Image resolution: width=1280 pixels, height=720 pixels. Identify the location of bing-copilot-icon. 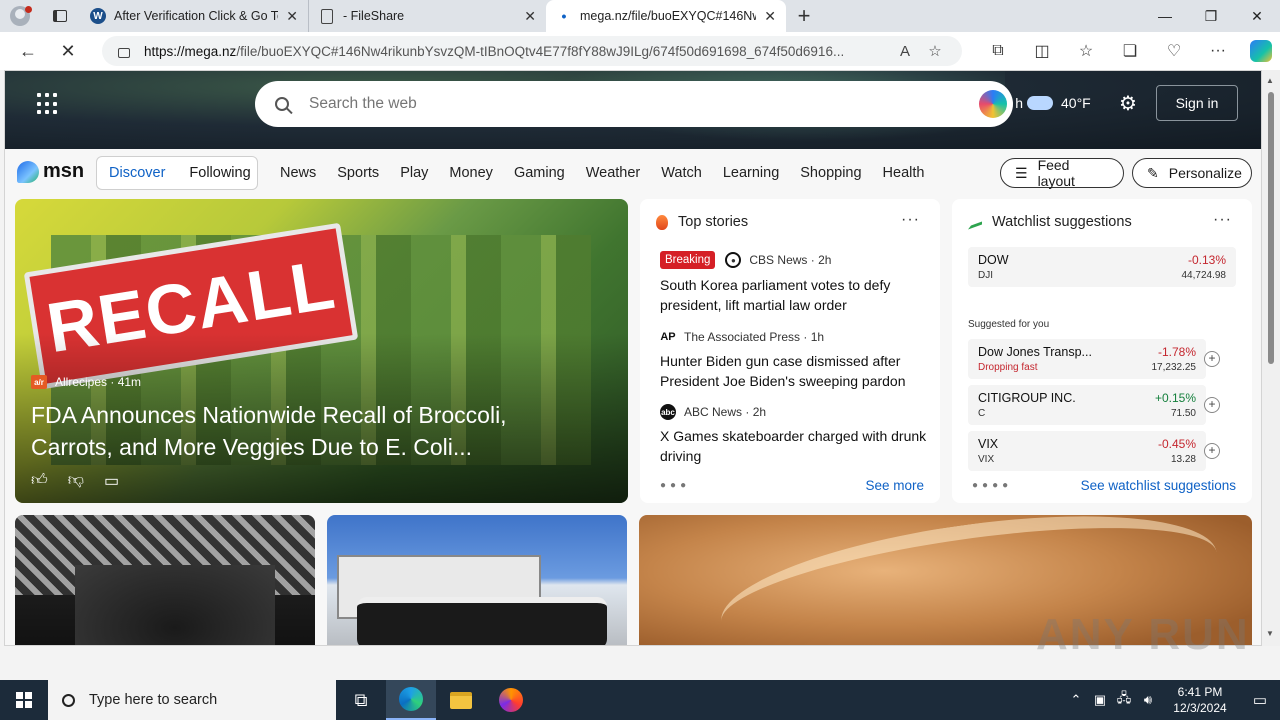
(993, 104).